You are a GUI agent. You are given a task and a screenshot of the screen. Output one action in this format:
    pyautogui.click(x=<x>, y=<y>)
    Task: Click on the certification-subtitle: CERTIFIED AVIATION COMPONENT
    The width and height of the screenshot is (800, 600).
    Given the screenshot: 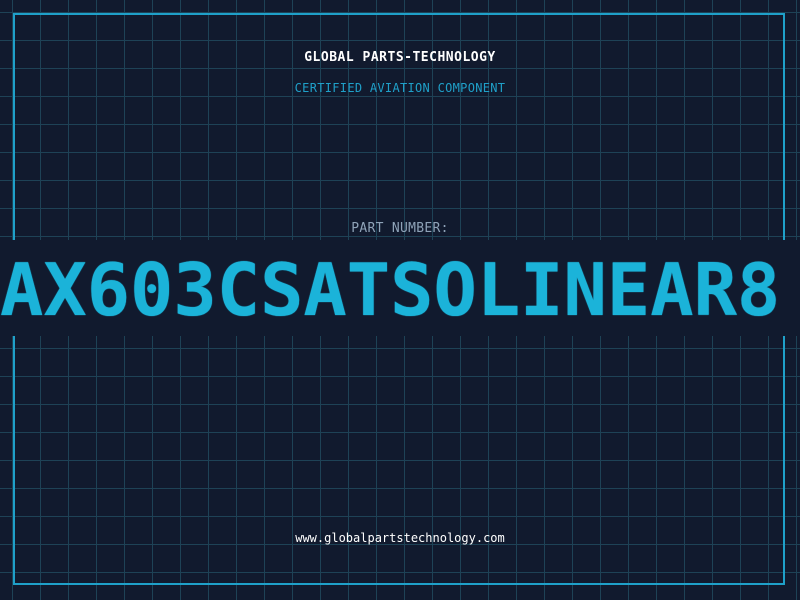 What is the action you would take?
    pyautogui.click(x=400, y=88)
    